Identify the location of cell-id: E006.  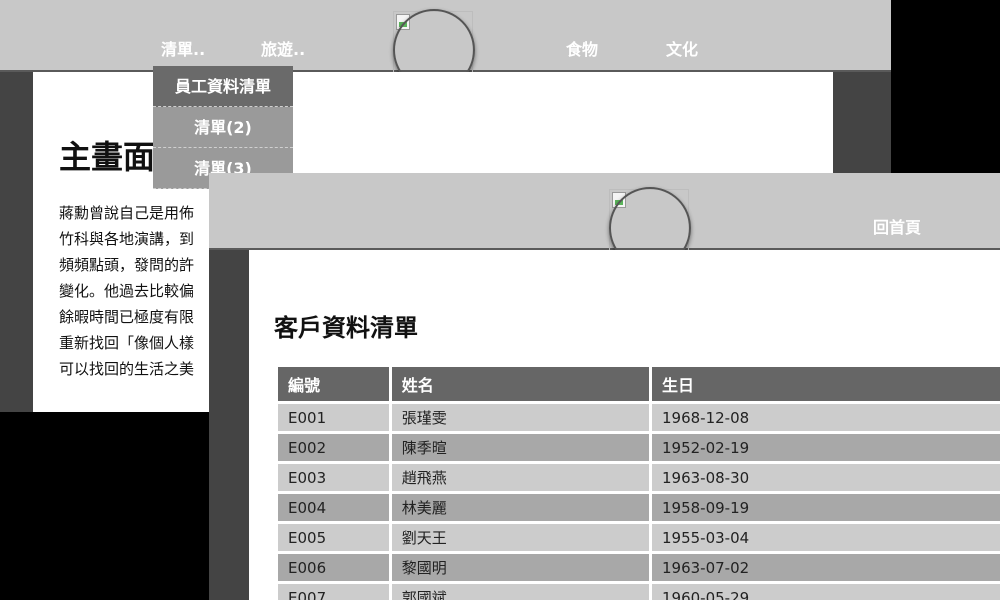
(333, 567).